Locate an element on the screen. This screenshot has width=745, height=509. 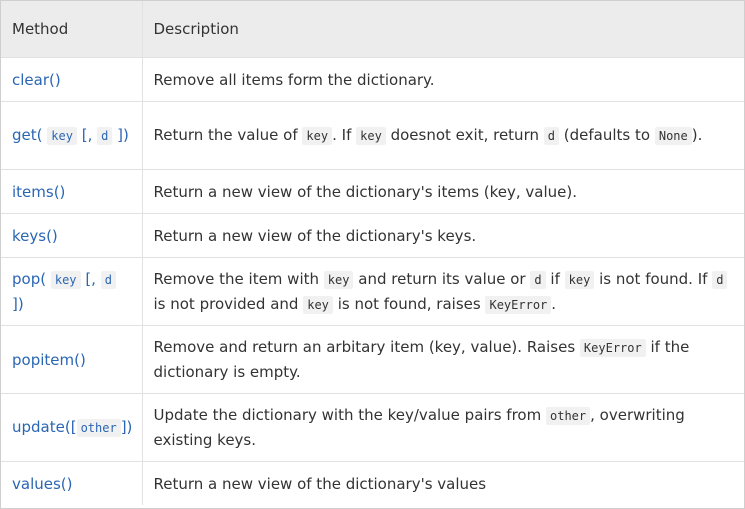
method-cell: pop( key [, d ]) is located at coordinates (72, 291).